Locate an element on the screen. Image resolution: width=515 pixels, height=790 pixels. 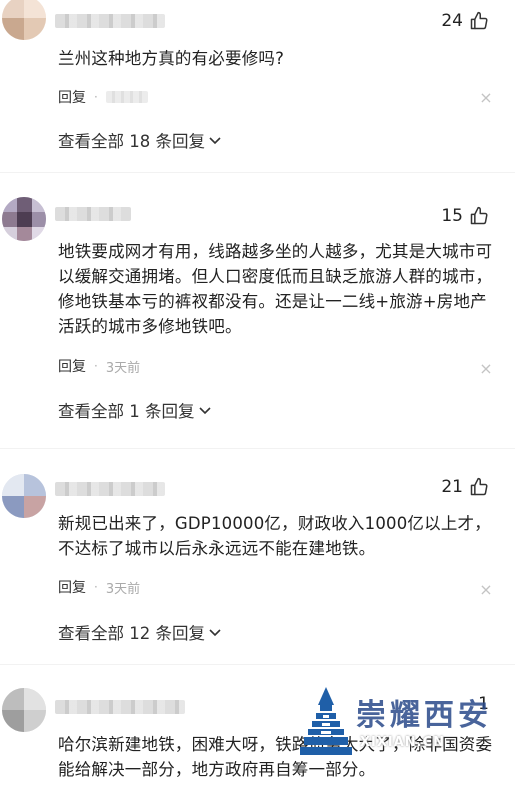
view-replies-label: 查看全部 18 条回复 is located at coordinates (131, 141).